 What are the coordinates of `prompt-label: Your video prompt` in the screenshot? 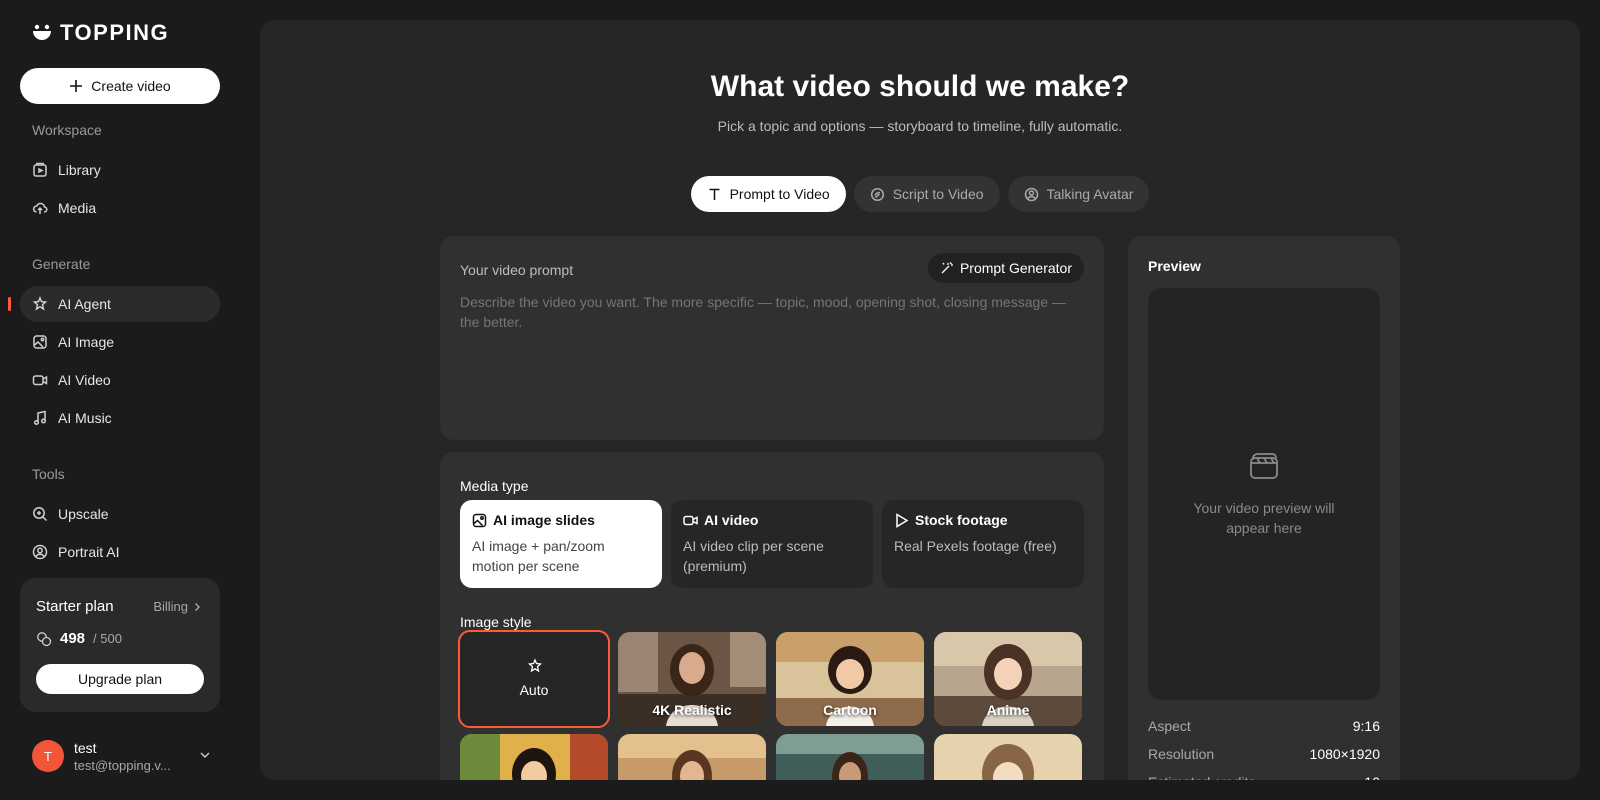 It's located at (517, 270).